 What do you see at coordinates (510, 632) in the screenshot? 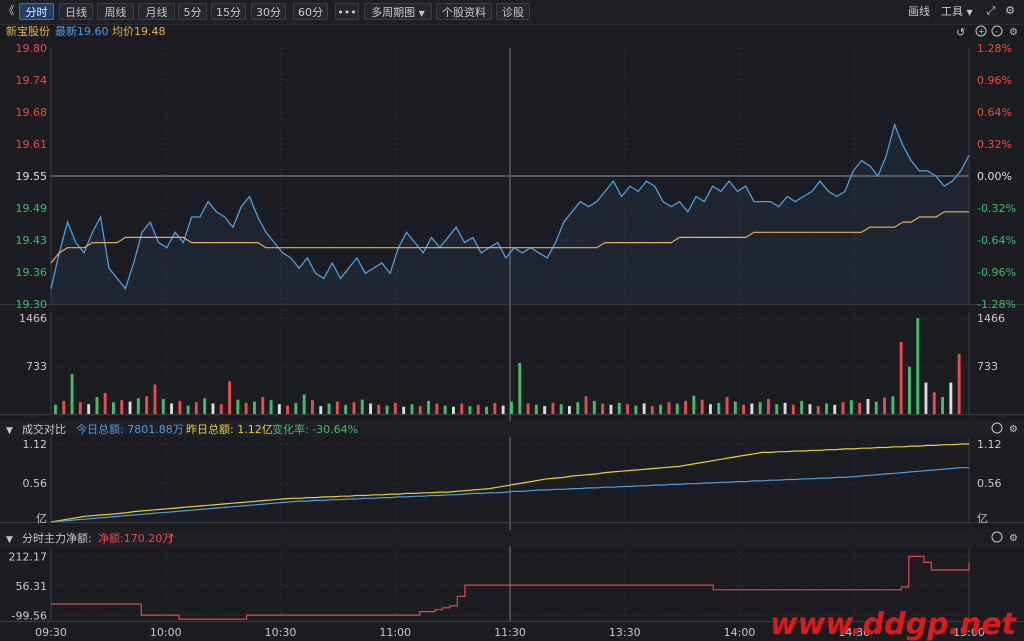
I see `time-tick-label: 11:30` at bounding box center [510, 632].